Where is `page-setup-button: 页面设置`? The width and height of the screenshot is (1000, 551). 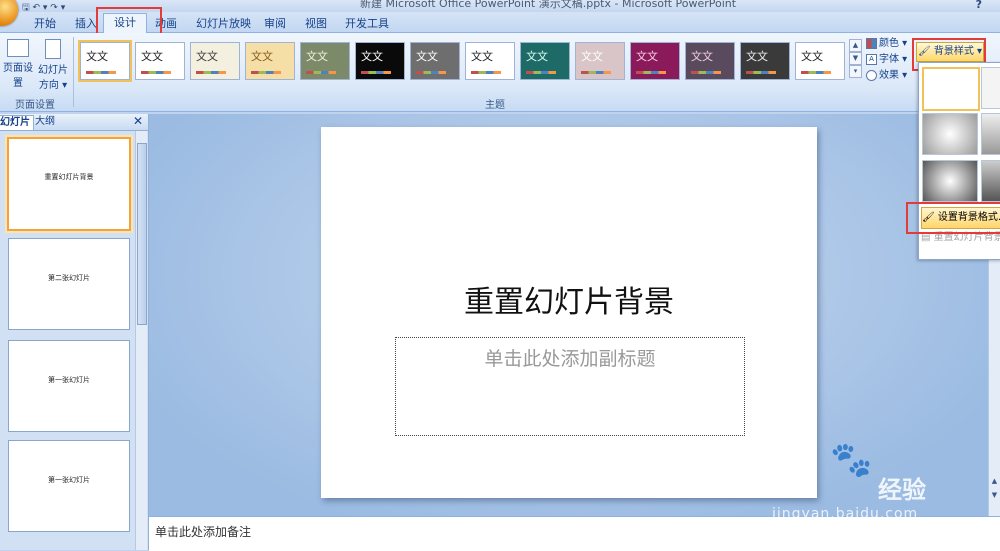 page-setup-button: 页面设置 is located at coordinates (18, 64).